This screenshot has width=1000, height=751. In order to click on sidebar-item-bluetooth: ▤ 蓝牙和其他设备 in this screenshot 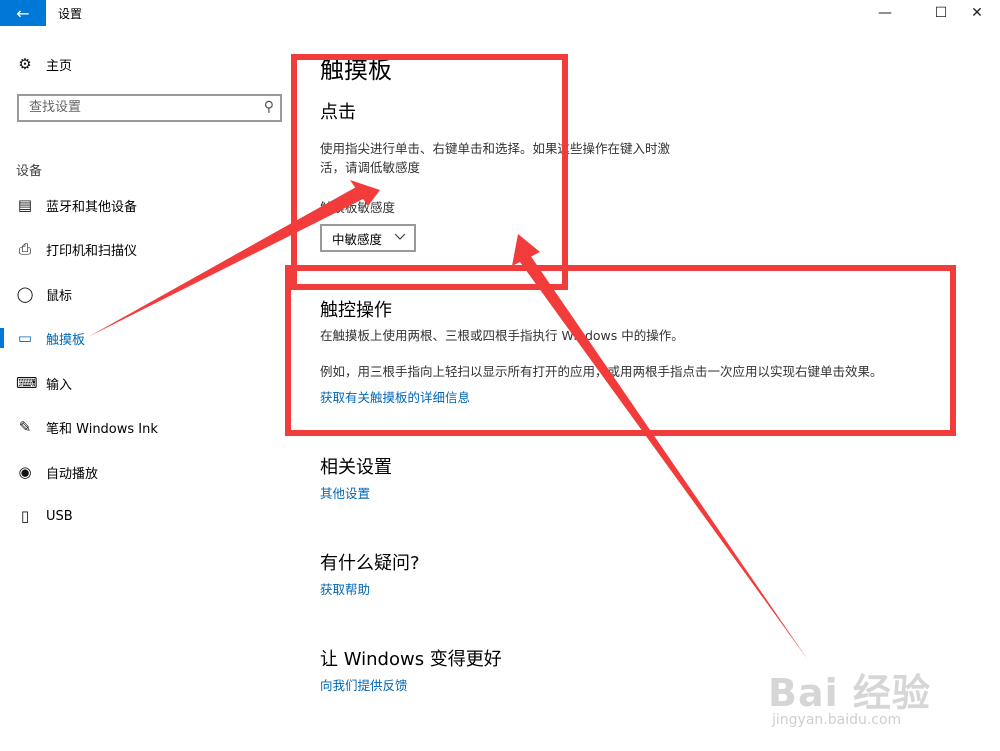, I will do `click(150, 205)`.